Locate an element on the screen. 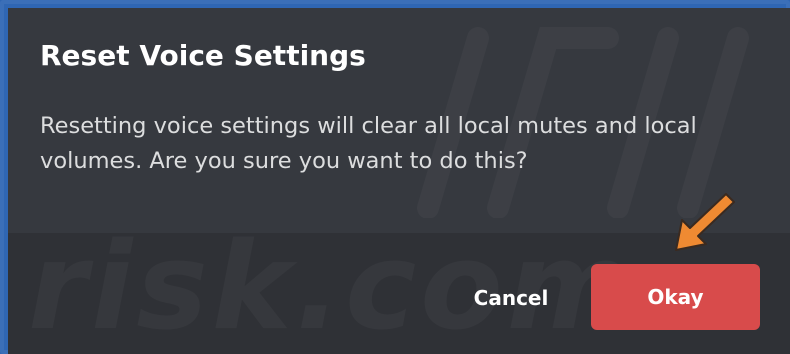 Image resolution: width=790 pixels, height=354 pixels. dialog-title: Reset Voice Settings is located at coordinates (203, 55).